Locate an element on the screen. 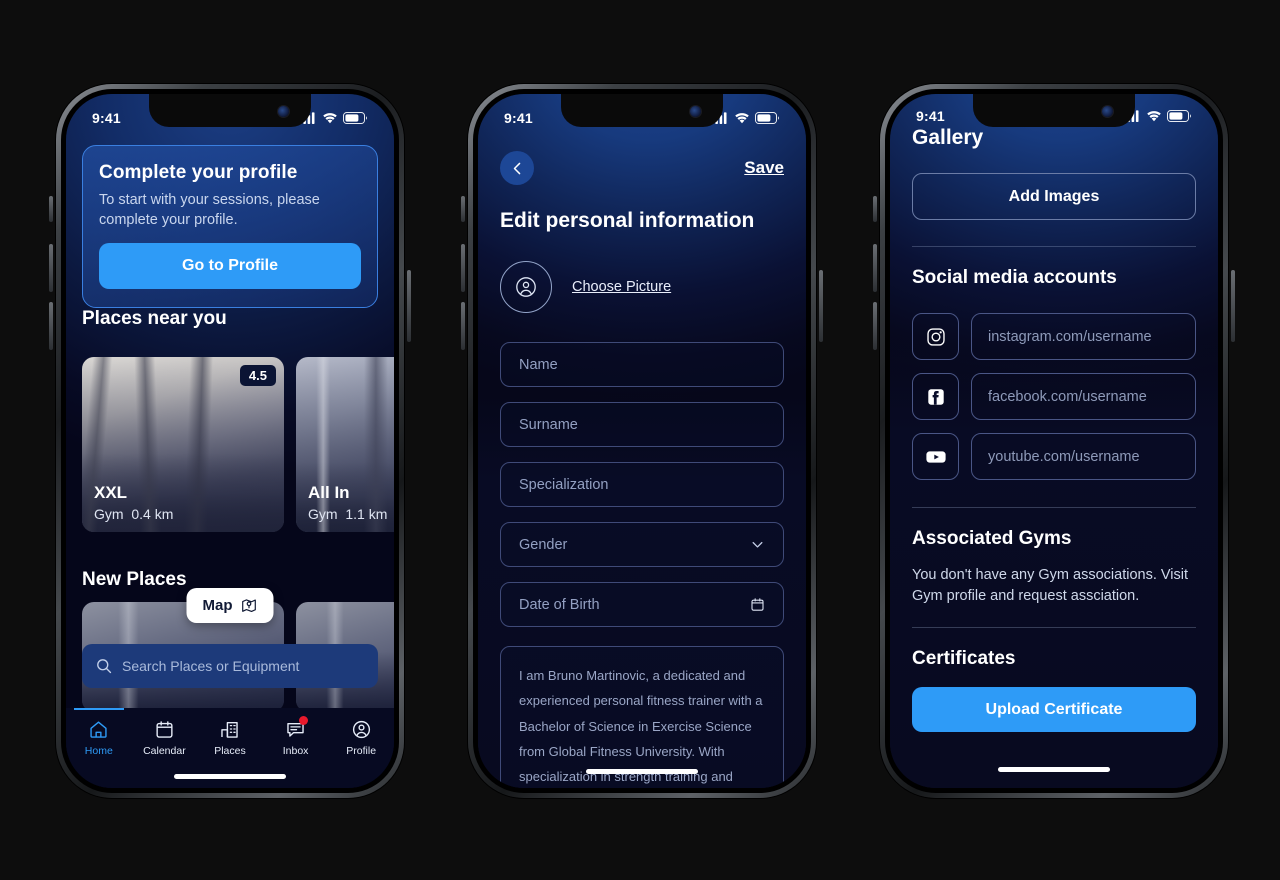 The image size is (1280, 880). tab-home: Home is located at coordinates (99, 732).